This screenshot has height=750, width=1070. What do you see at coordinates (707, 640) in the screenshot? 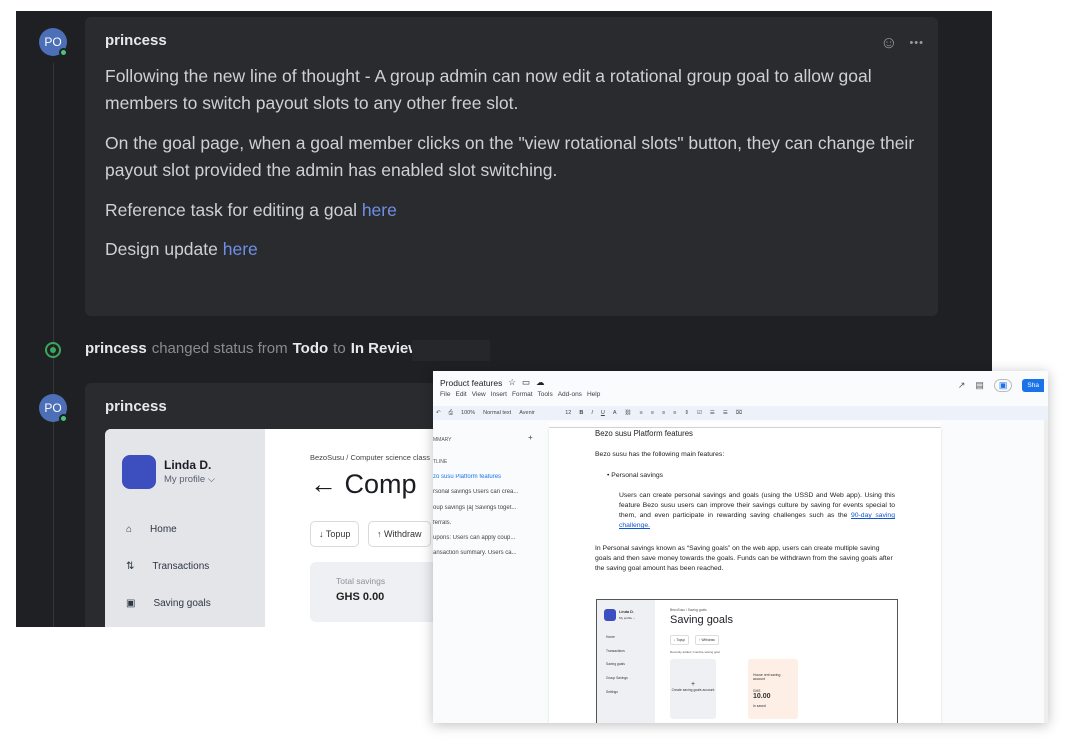
I see `mini-withdraw-button: ↑ Withdraw` at bounding box center [707, 640].